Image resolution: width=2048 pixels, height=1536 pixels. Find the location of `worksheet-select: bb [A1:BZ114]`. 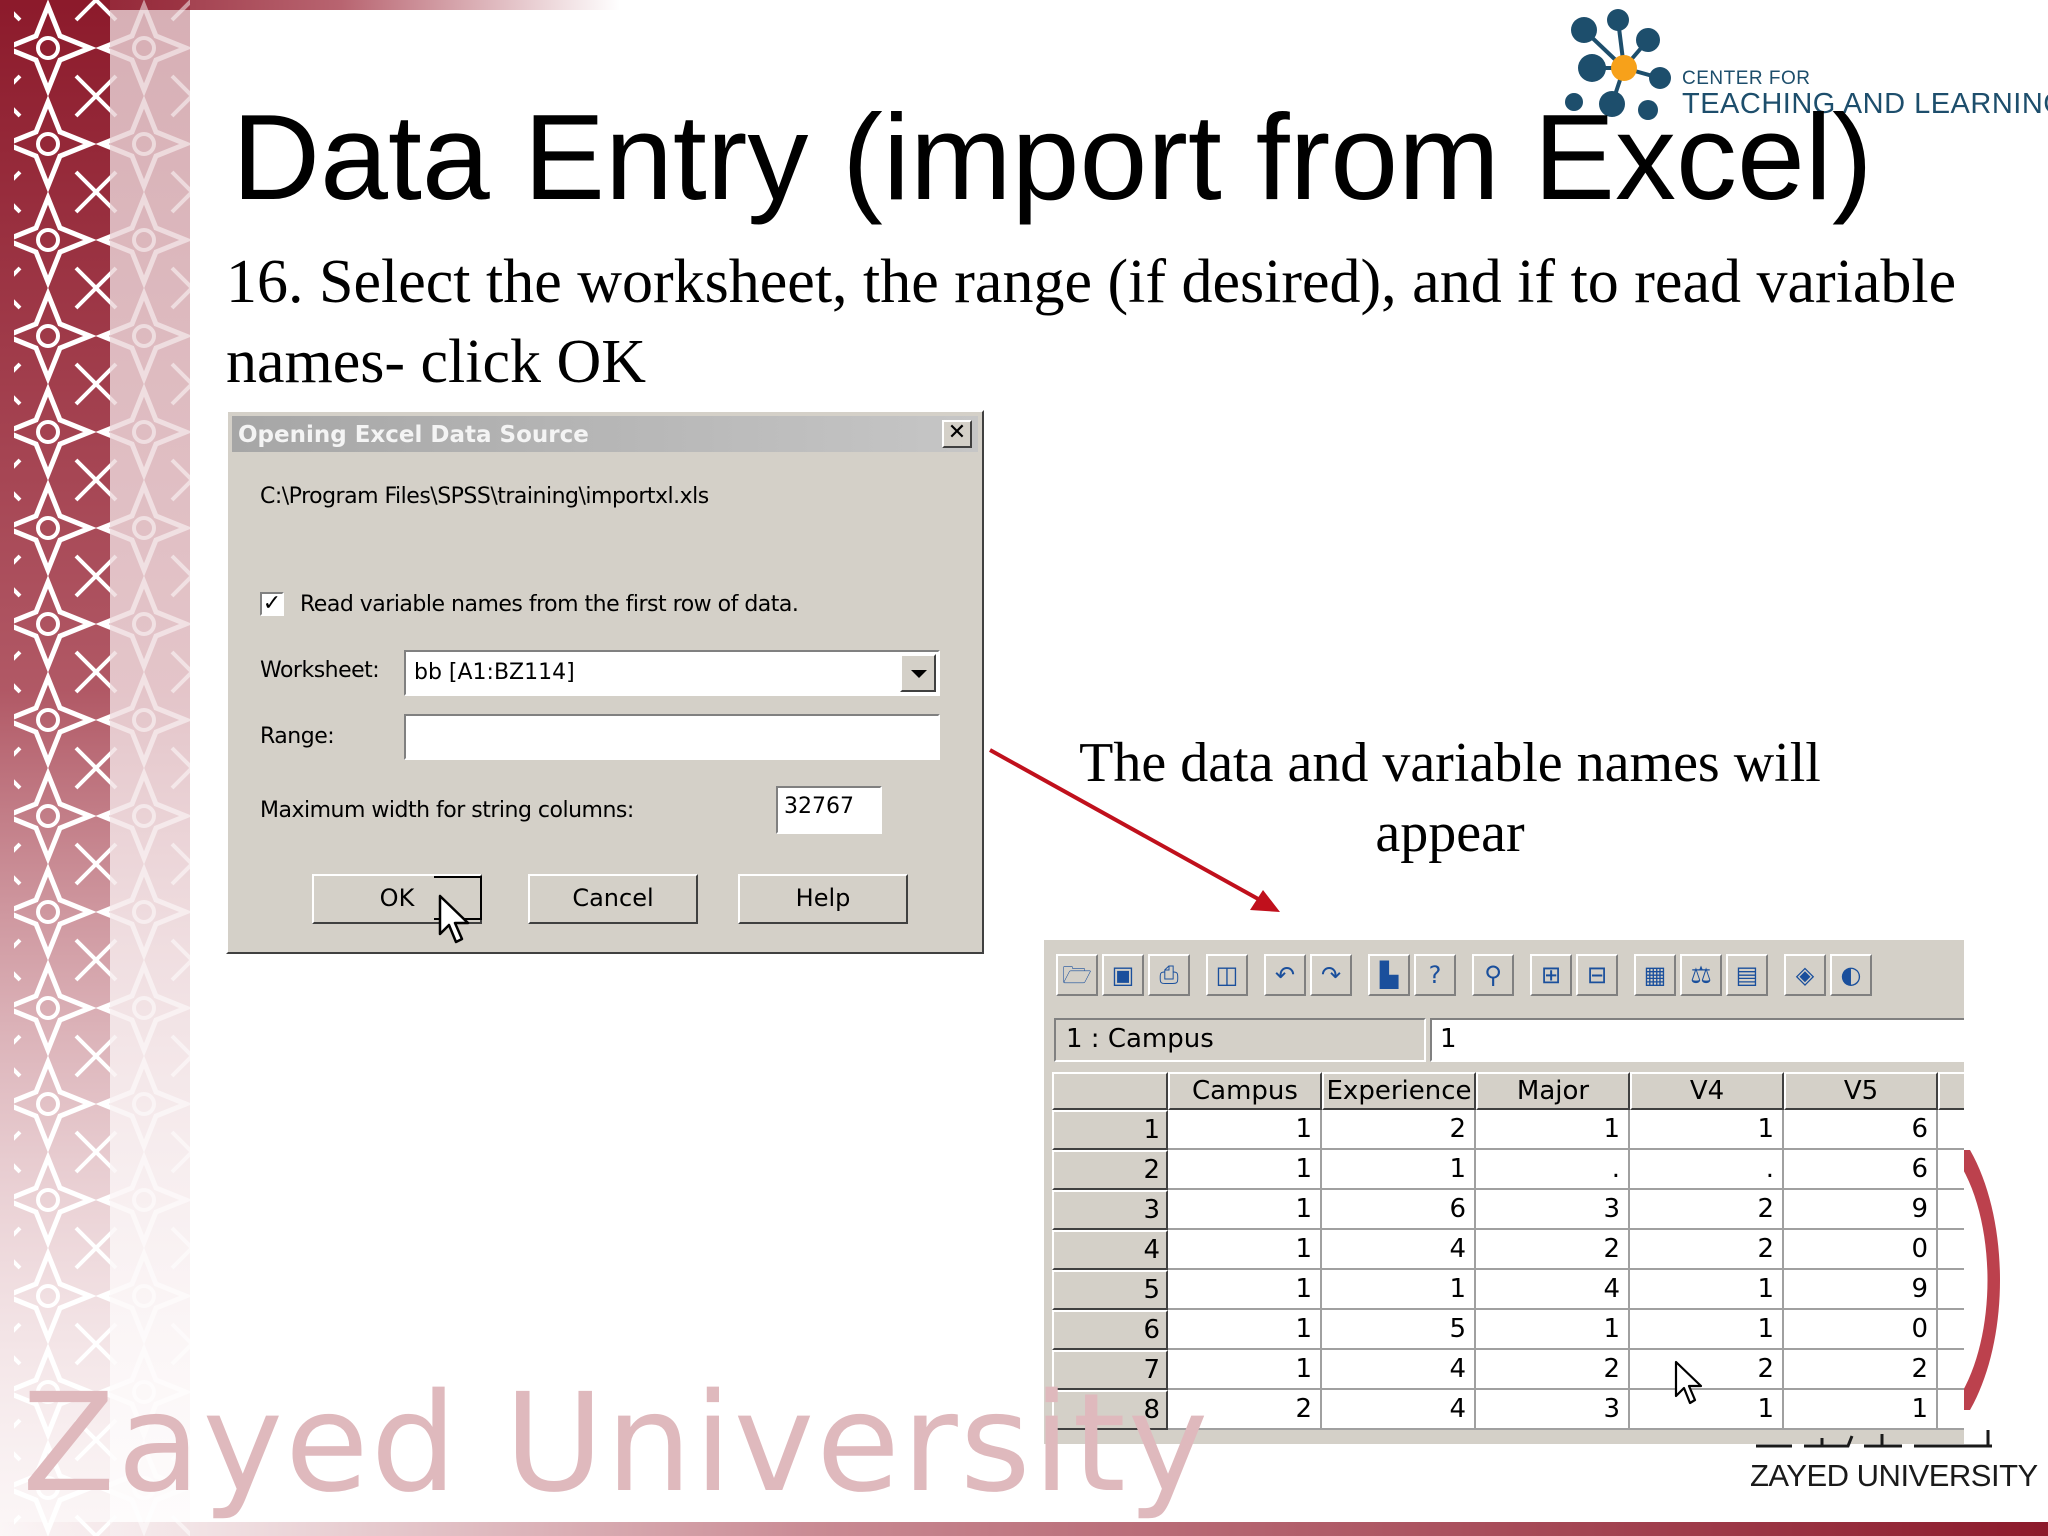

worksheet-select: bb [A1:BZ114] is located at coordinates (672, 673).